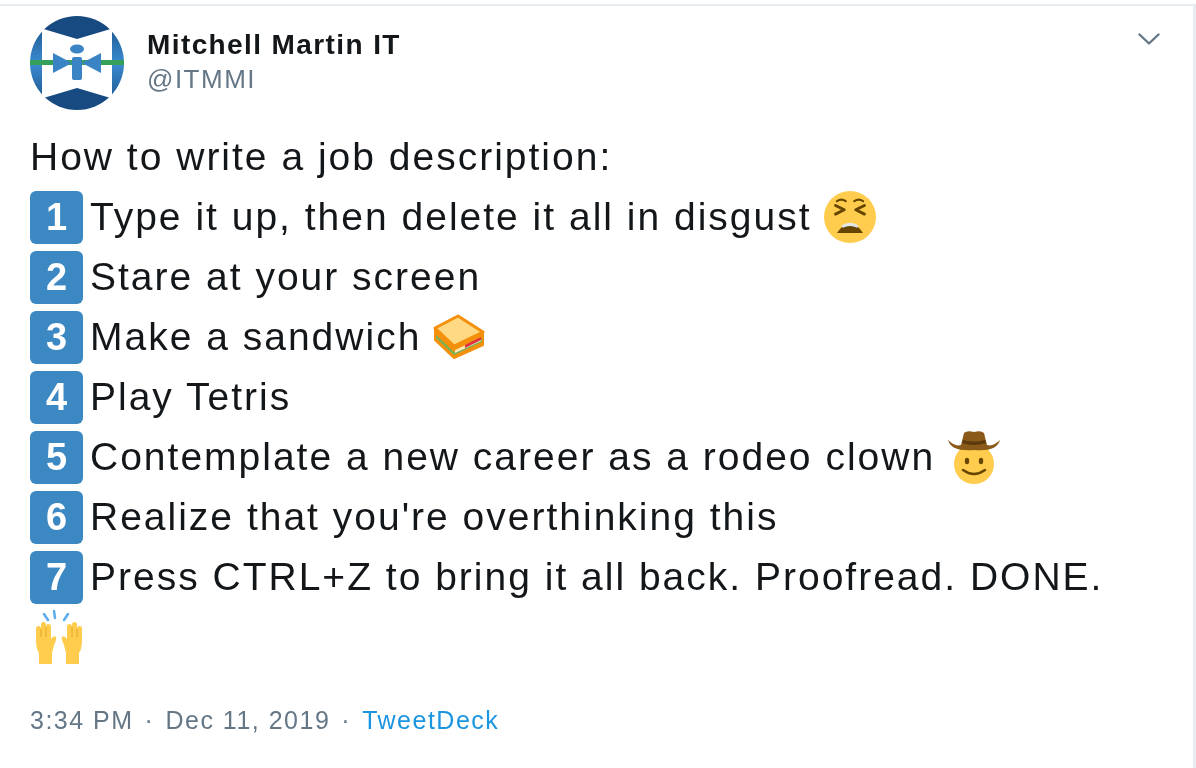  I want to click on step-text: Realize that you're overthinking this, so click(434, 517).